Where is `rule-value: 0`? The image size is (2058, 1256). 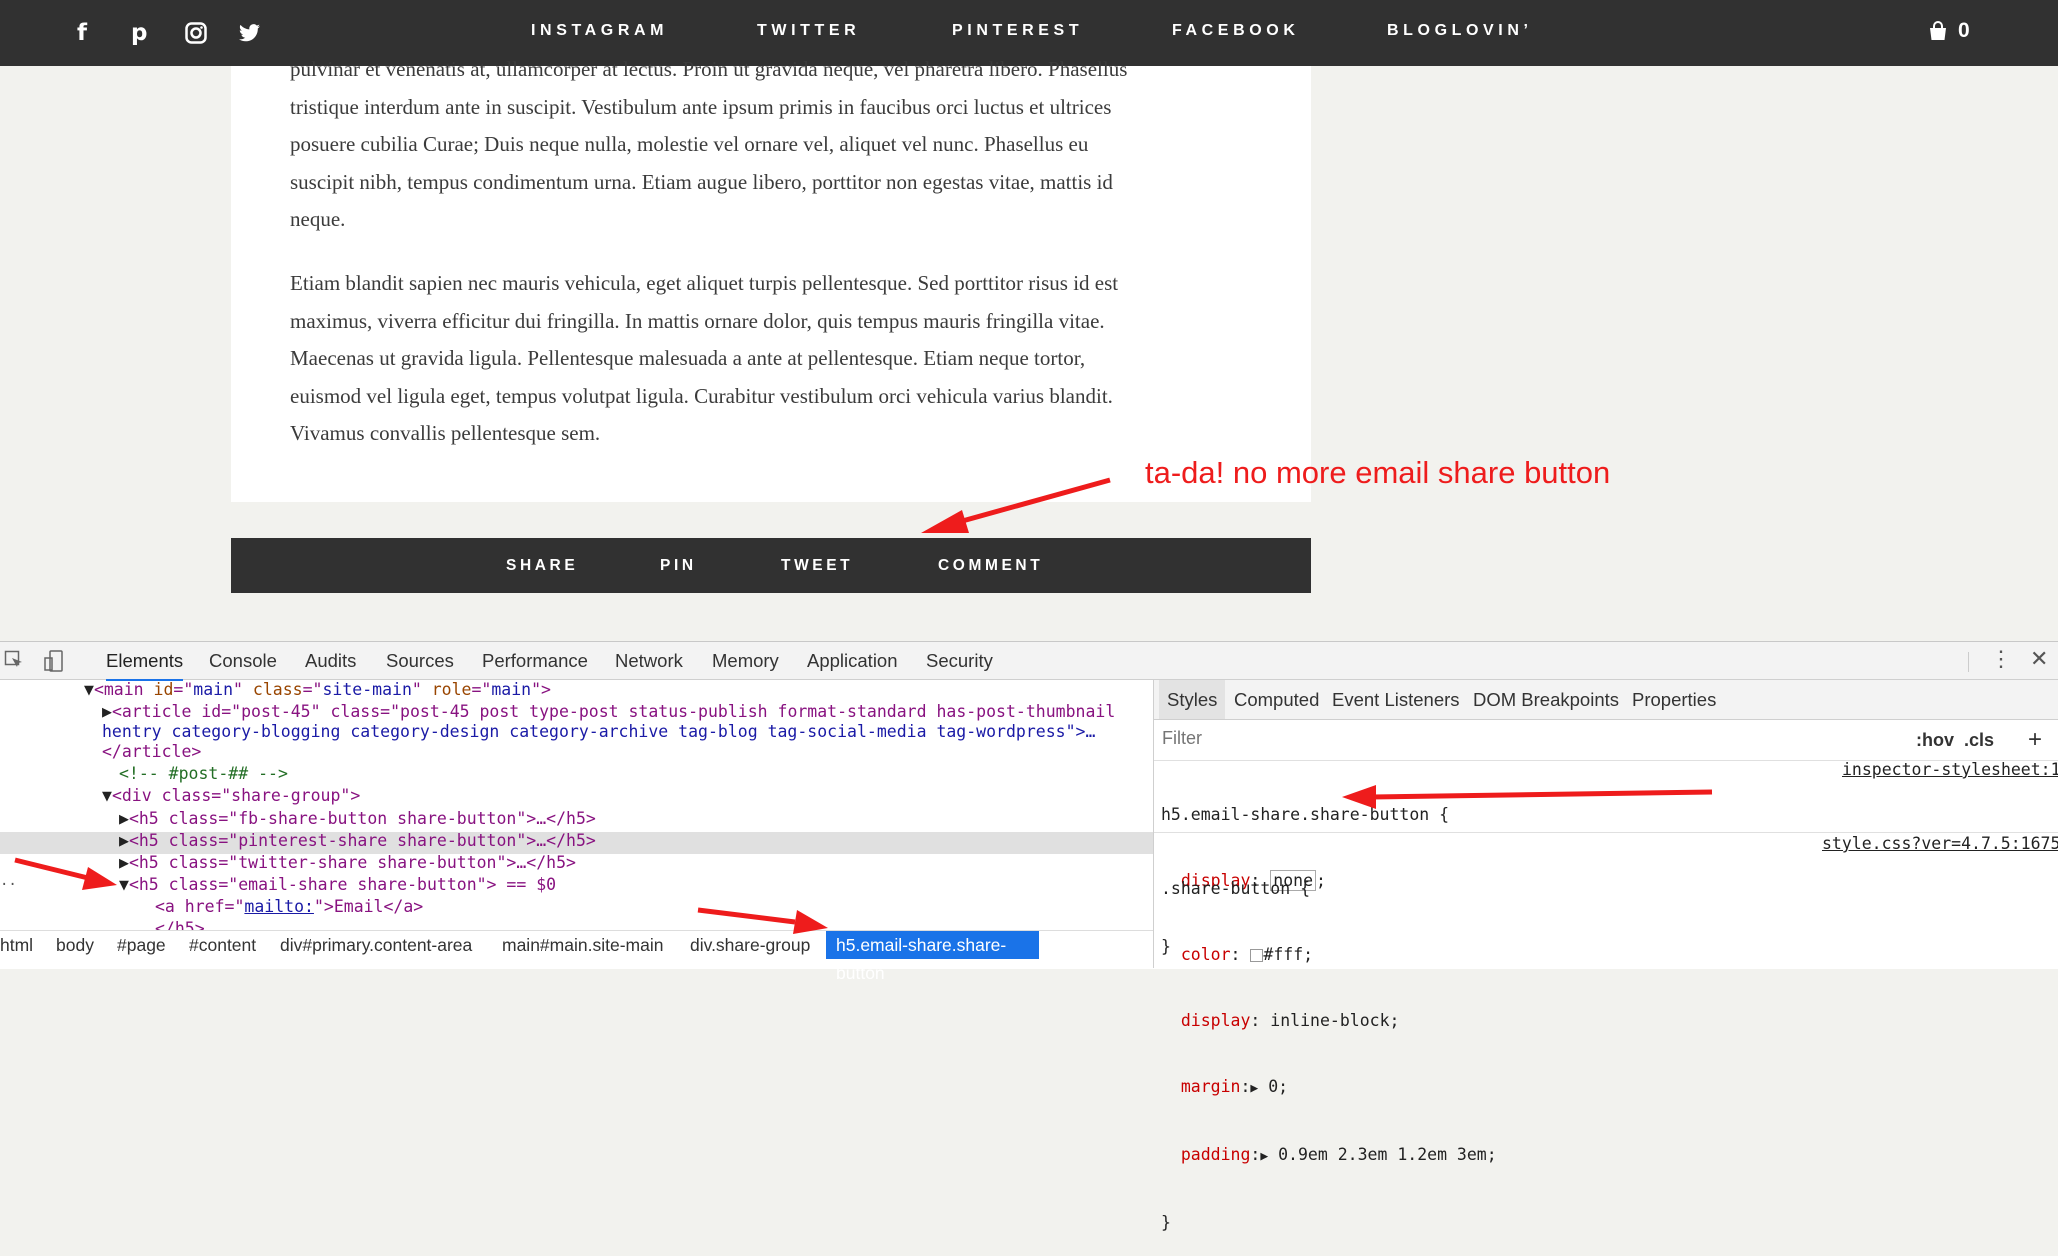
rule-value: 0 is located at coordinates (1273, 1086).